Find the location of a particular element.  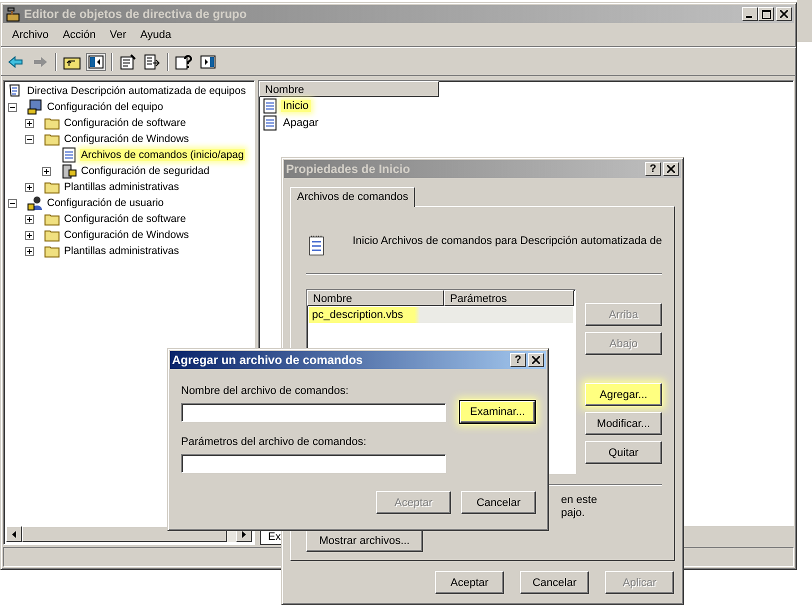

scrollbar-thumb is located at coordinates (124, 534).